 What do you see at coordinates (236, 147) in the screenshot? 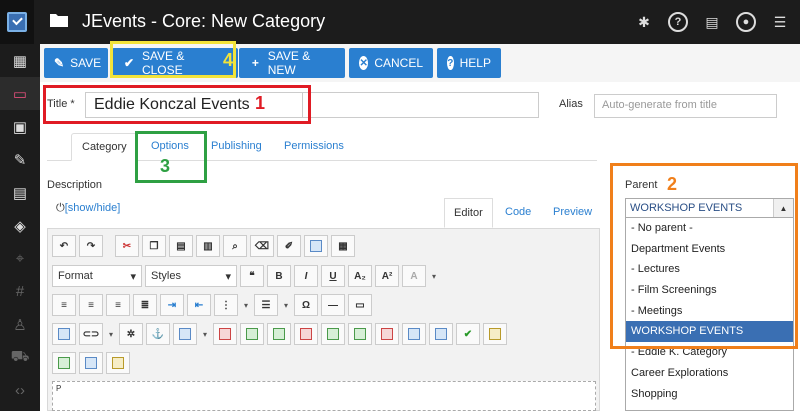
I see `tab-publishing: Publishing` at bounding box center [236, 147].